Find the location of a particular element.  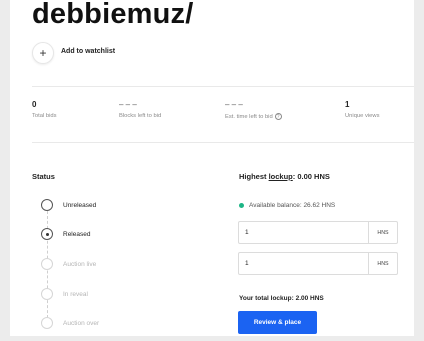

bid-amount-field: HNS is located at coordinates (318, 232).